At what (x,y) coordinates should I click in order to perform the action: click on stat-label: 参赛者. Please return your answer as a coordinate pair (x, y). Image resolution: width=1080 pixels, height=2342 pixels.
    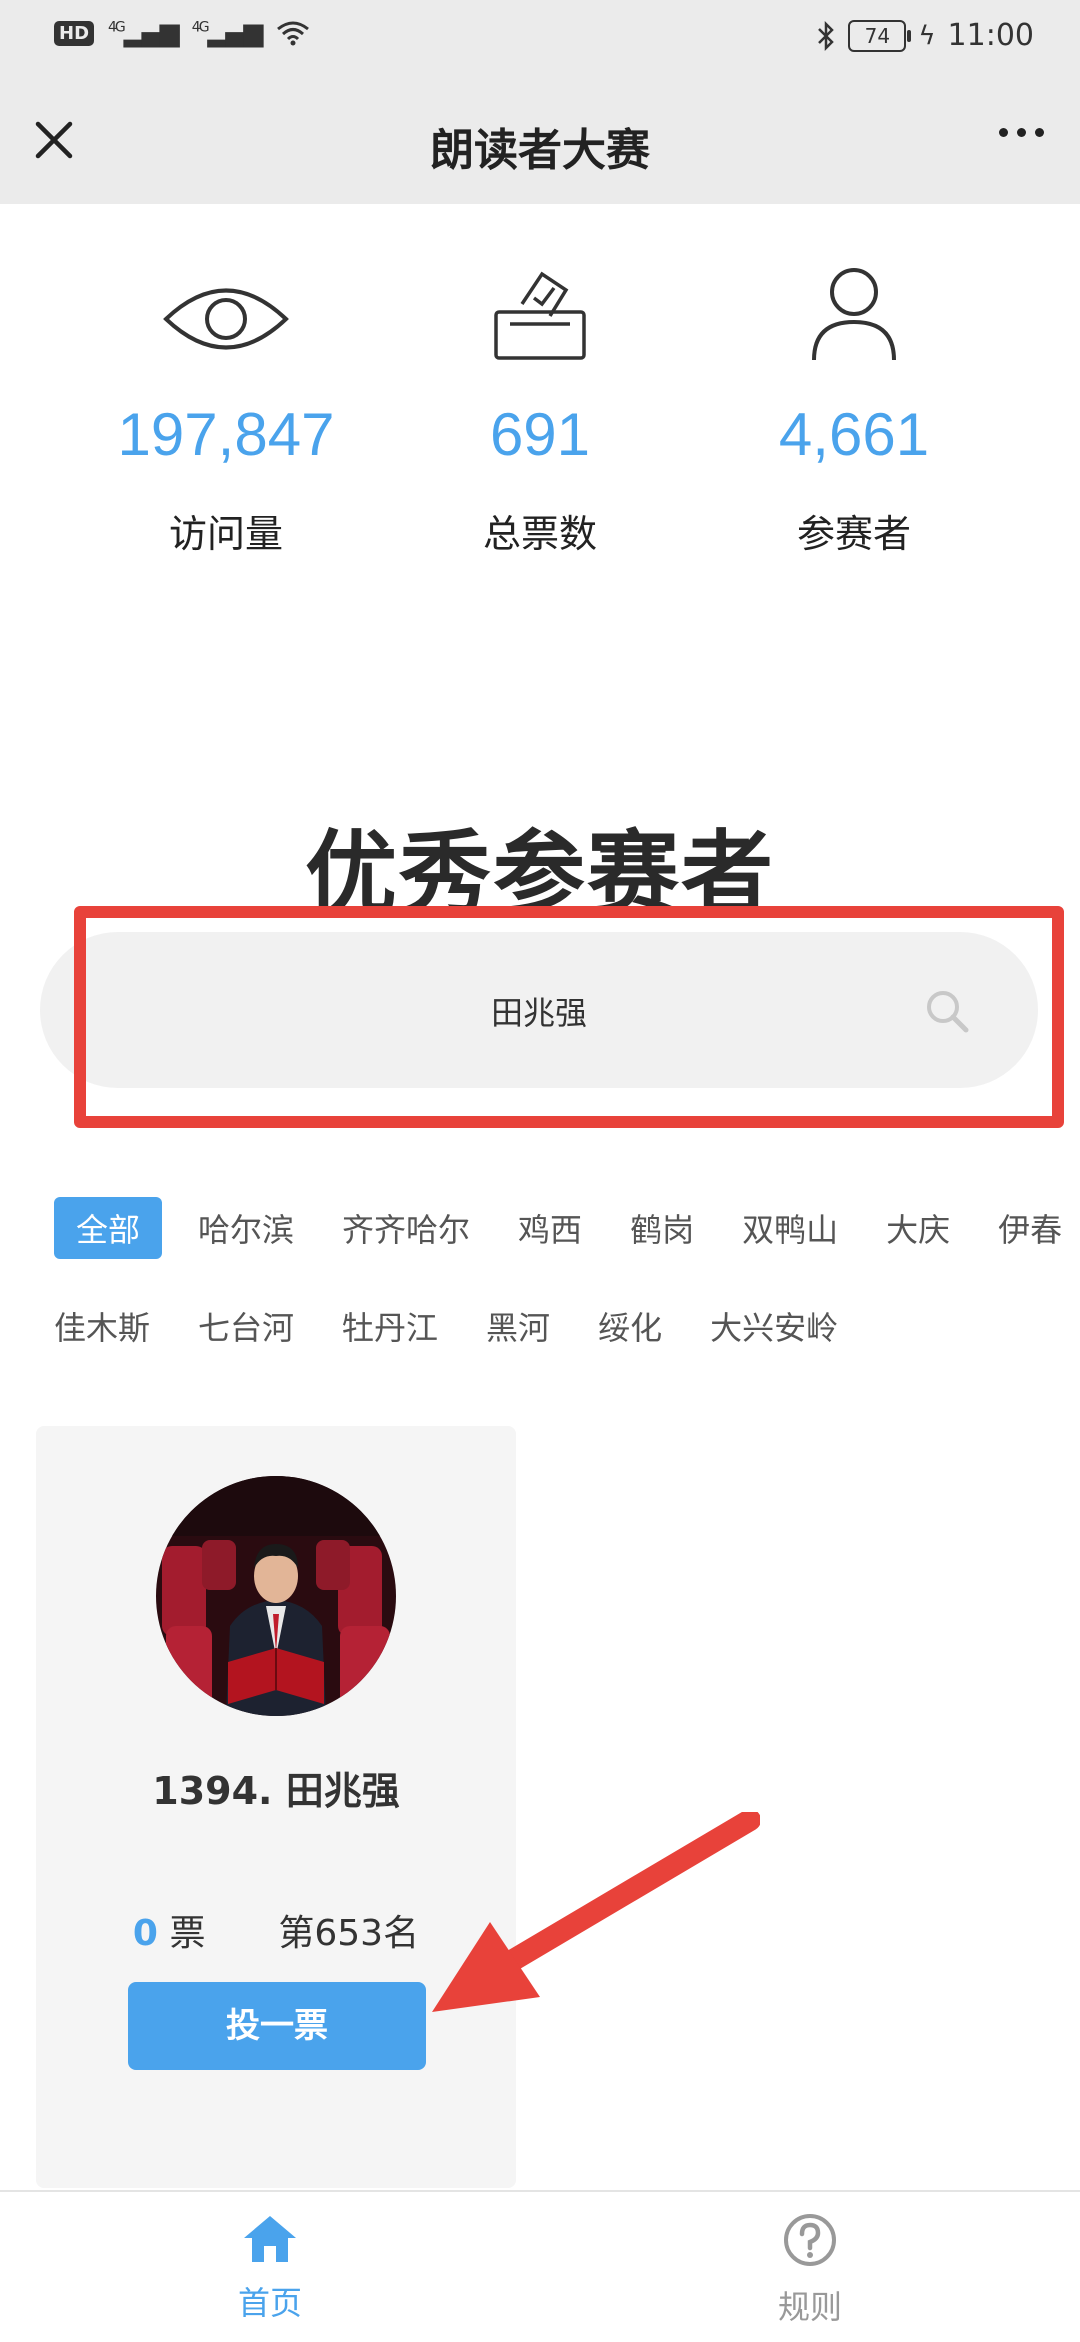
    Looking at the image, I should click on (853, 534).